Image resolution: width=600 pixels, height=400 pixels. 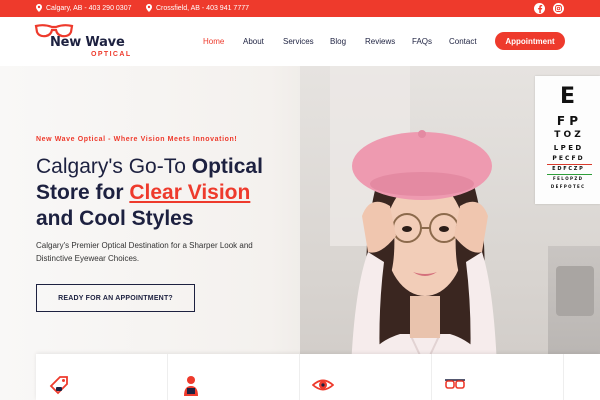 I want to click on instagram-icon, so click(x=558, y=8).